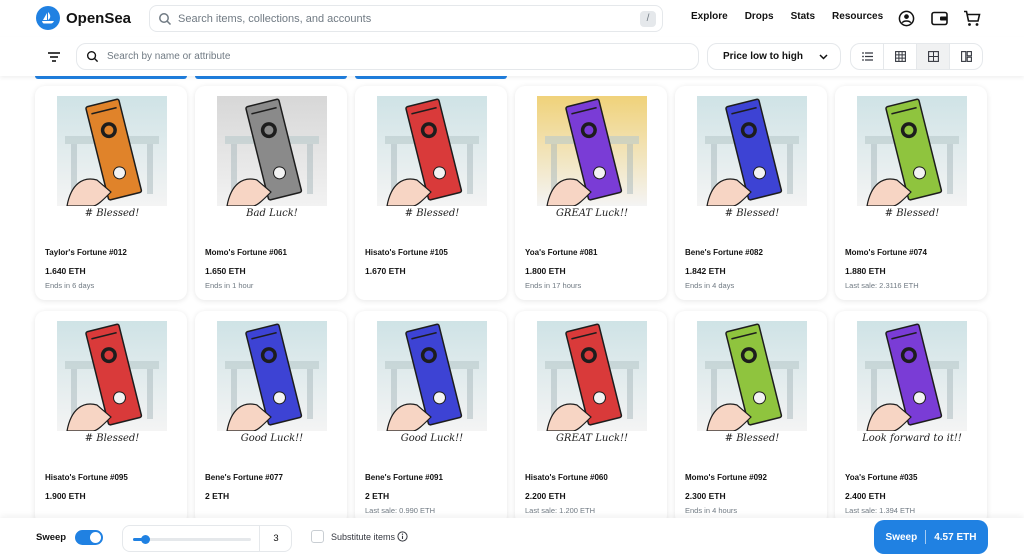 The image size is (1024, 558). Describe the element at coordinates (404, 477) in the screenshot. I see `nft-name: Bene's Fortune #091` at that location.